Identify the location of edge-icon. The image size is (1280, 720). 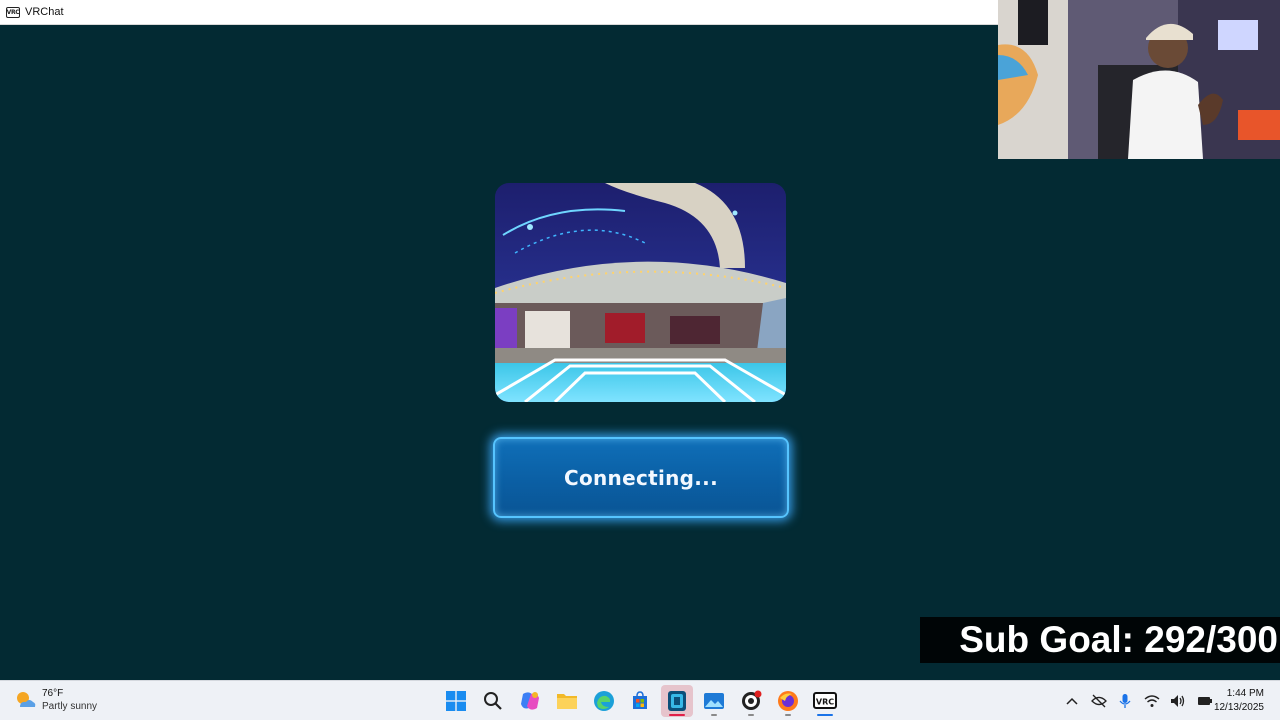
(603, 701).